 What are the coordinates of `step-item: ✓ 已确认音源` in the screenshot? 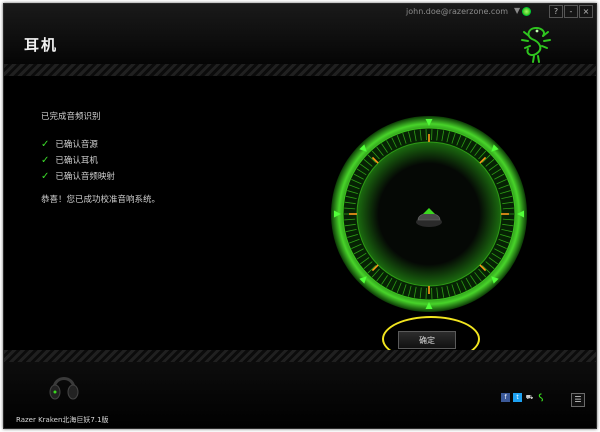 It's located at (69, 144).